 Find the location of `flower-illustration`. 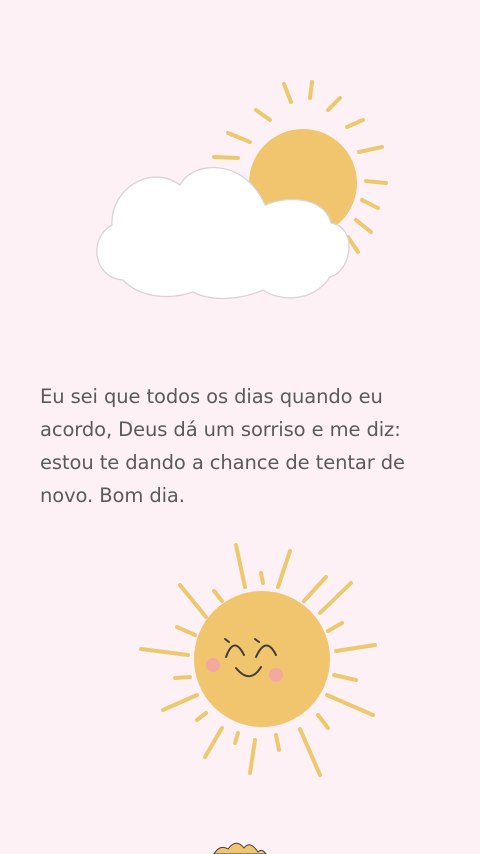

flower-illustration is located at coordinates (240, 846).